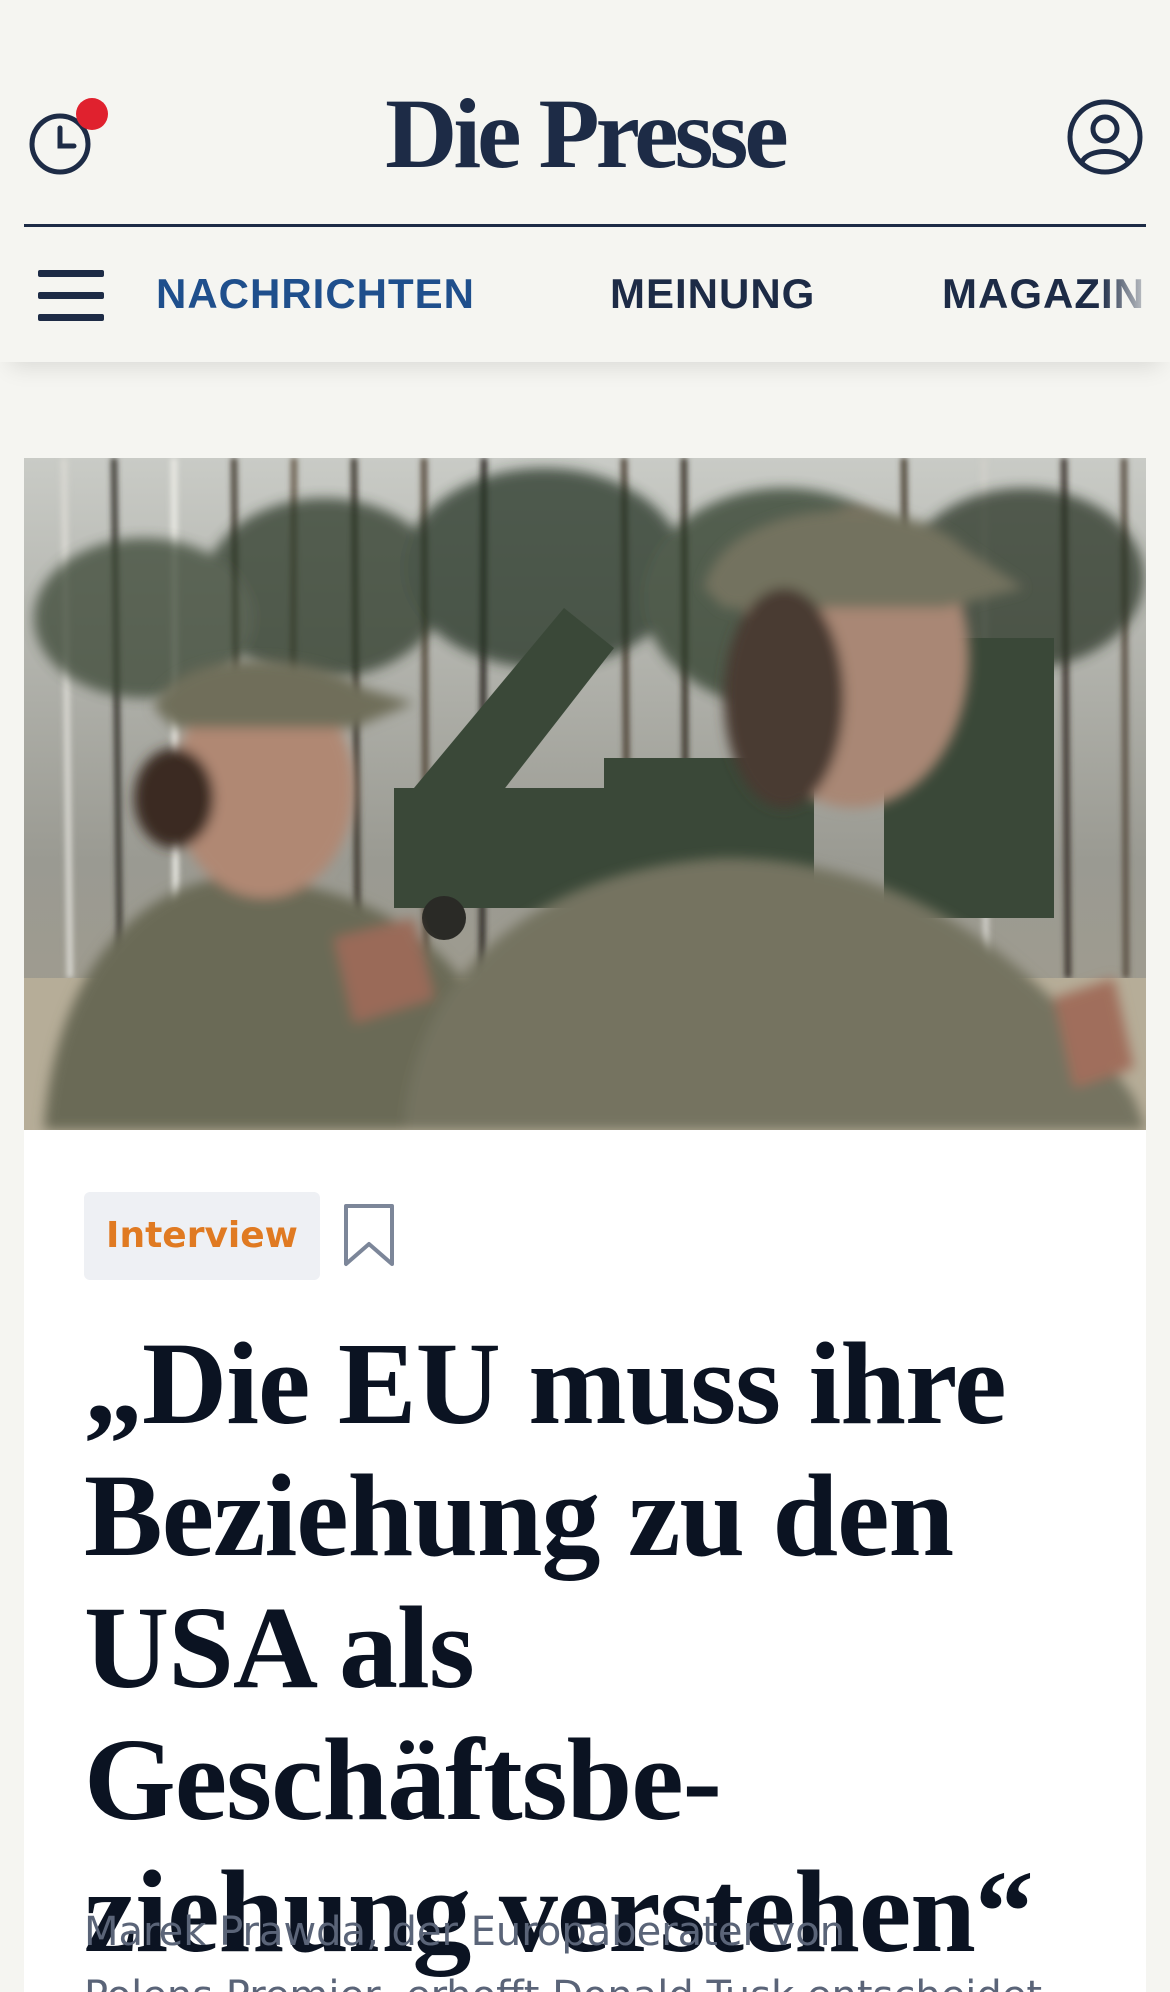 The width and height of the screenshot is (1170, 1992). What do you see at coordinates (202, 1236) in the screenshot?
I see `category-tag: Interview` at bounding box center [202, 1236].